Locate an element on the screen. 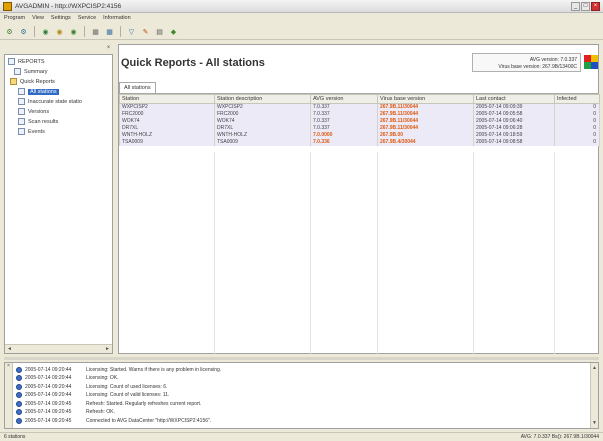  groups-icon: ▦ is located at coordinates (109, 31).